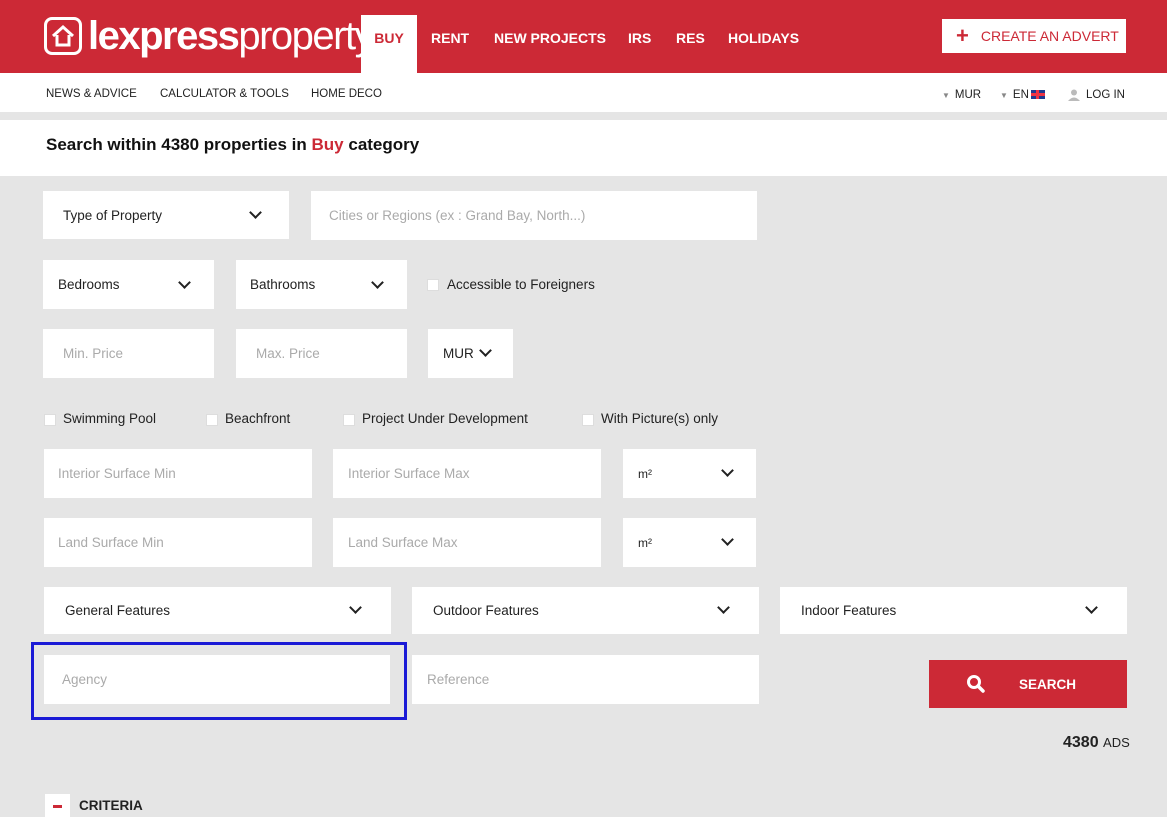 The height and width of the screenshot is (817, 1167). Describe the element at coordinates (283, 284) in the screenshot. I see `bathrooms-label: Bathrooms` at that location.